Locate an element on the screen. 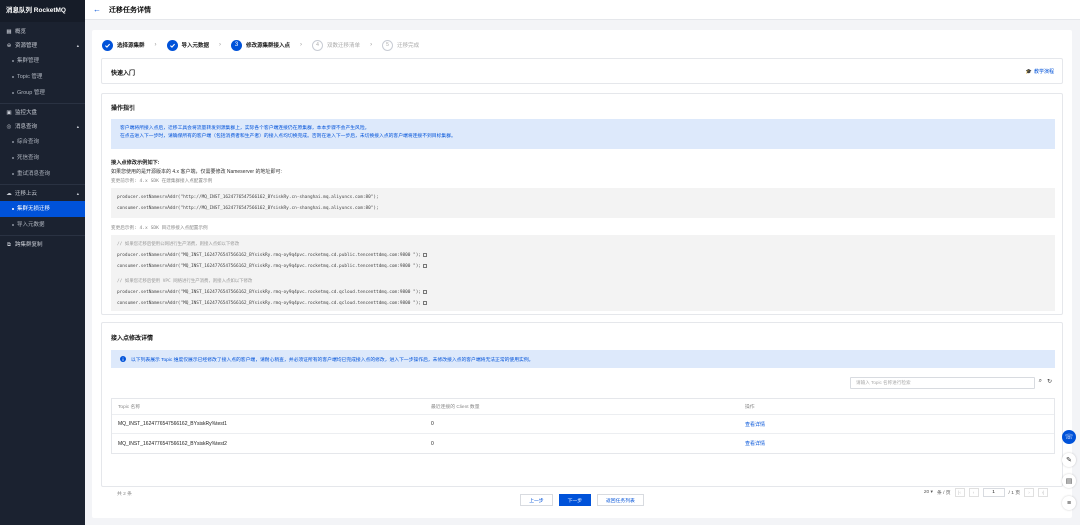 The image size is (1080, 525). sidebar-item-label: 导入元数据 is located at coordinates (31, 225).